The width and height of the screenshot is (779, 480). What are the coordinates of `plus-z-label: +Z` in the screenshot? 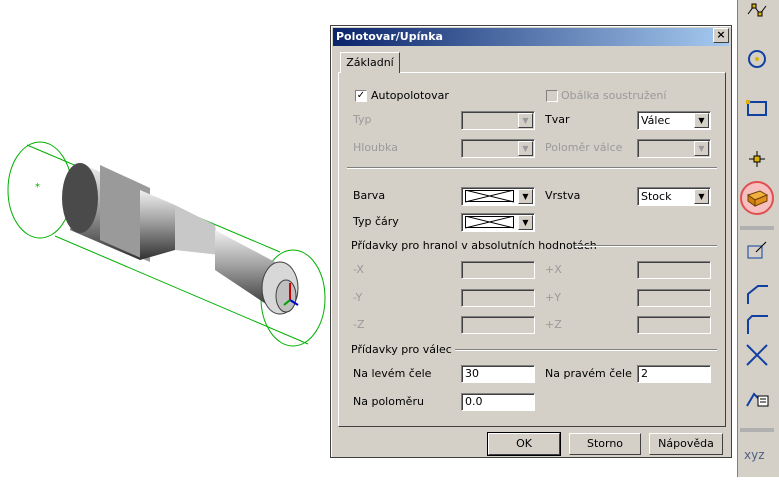 It's located at (553, 324).